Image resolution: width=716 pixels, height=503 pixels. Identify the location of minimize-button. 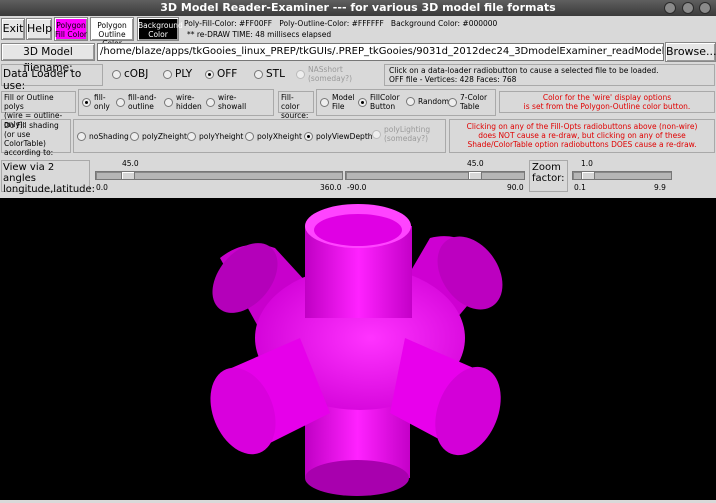
(670, 8).